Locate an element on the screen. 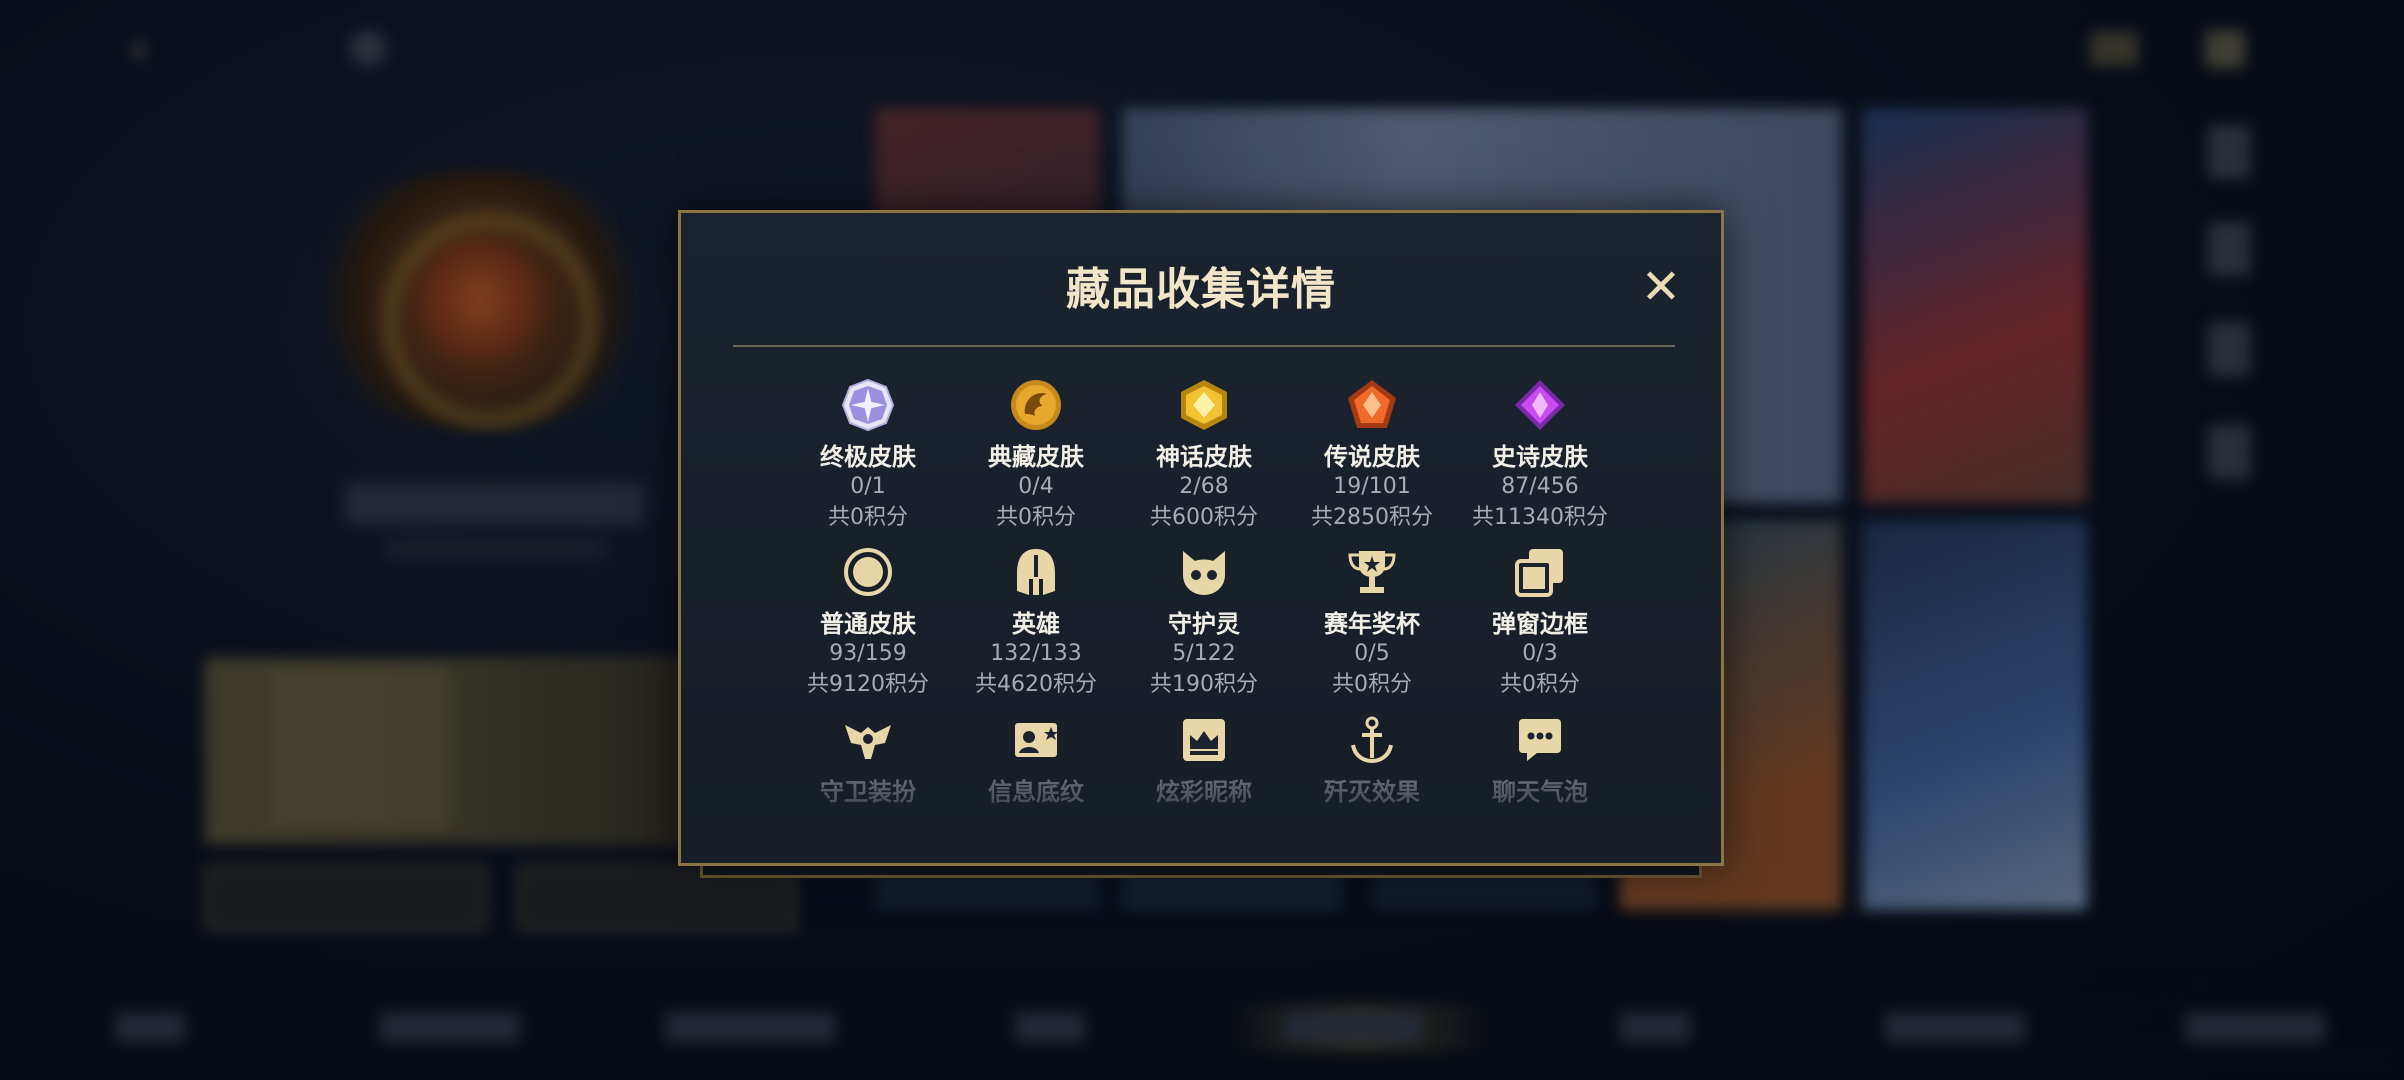 The height and width of the screenshot is (1080, 2404). close-button: ✕ is located at coordinates (1661, 287).